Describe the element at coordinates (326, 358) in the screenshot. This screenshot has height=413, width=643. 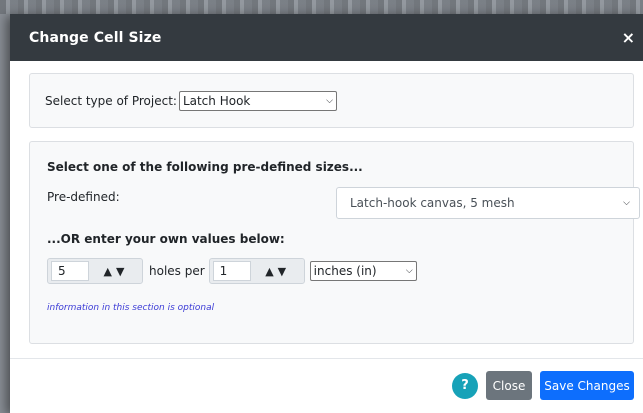
I see `footer-divider` at that location.